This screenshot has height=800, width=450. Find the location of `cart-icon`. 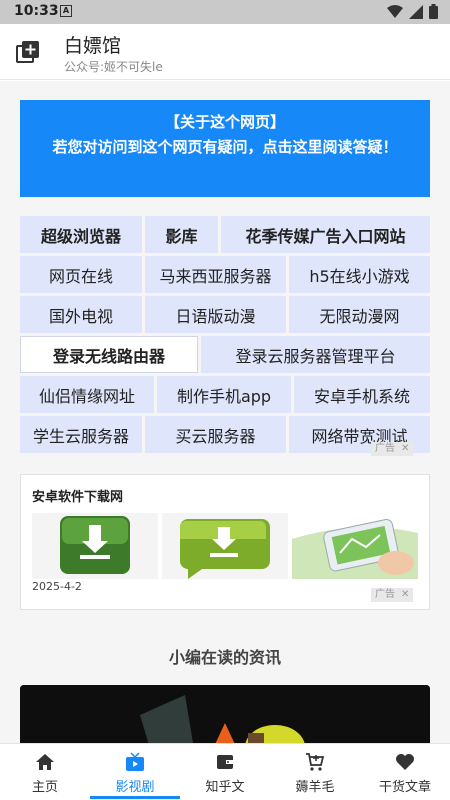

cart-icon is located at coordinates (315, 762).